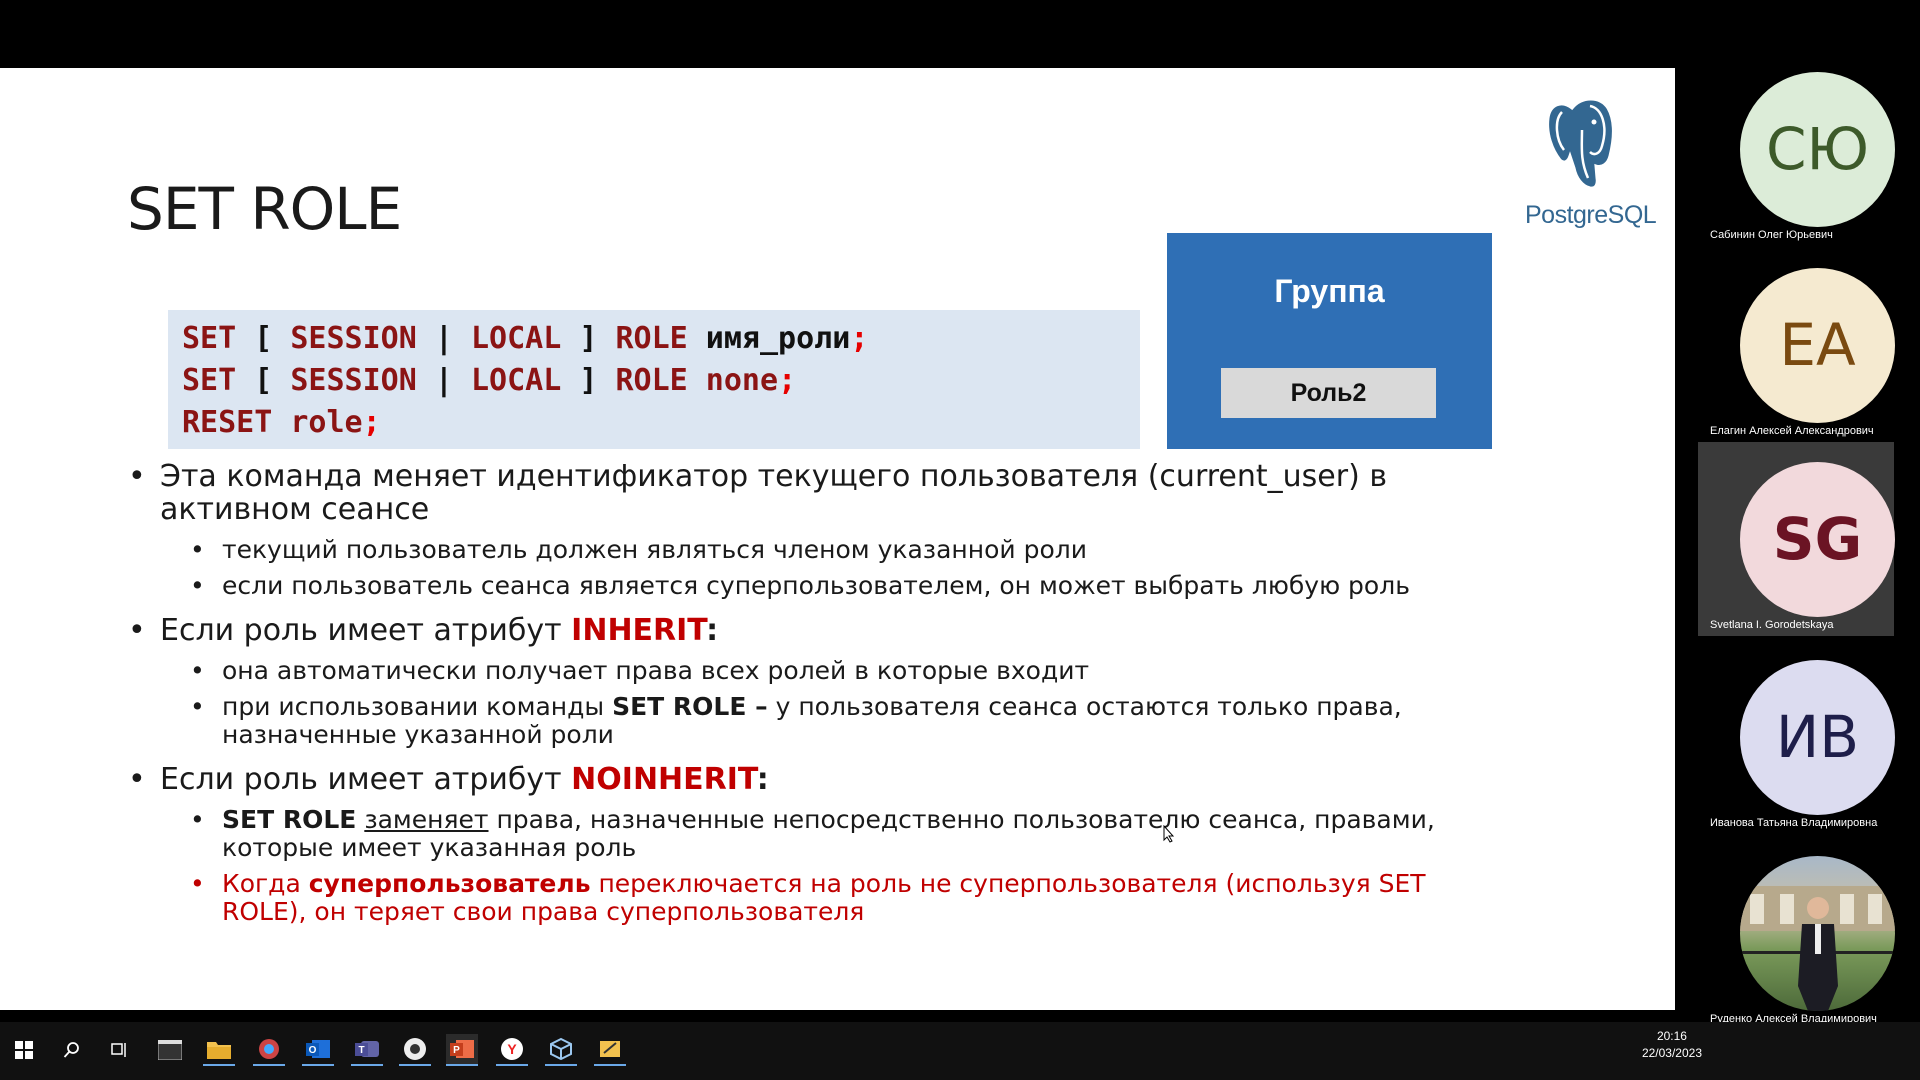  What do you see at coordinates (367, 1050) in the screenshot?
I see `teams-icon: T` at bounding box center [367, 1050].